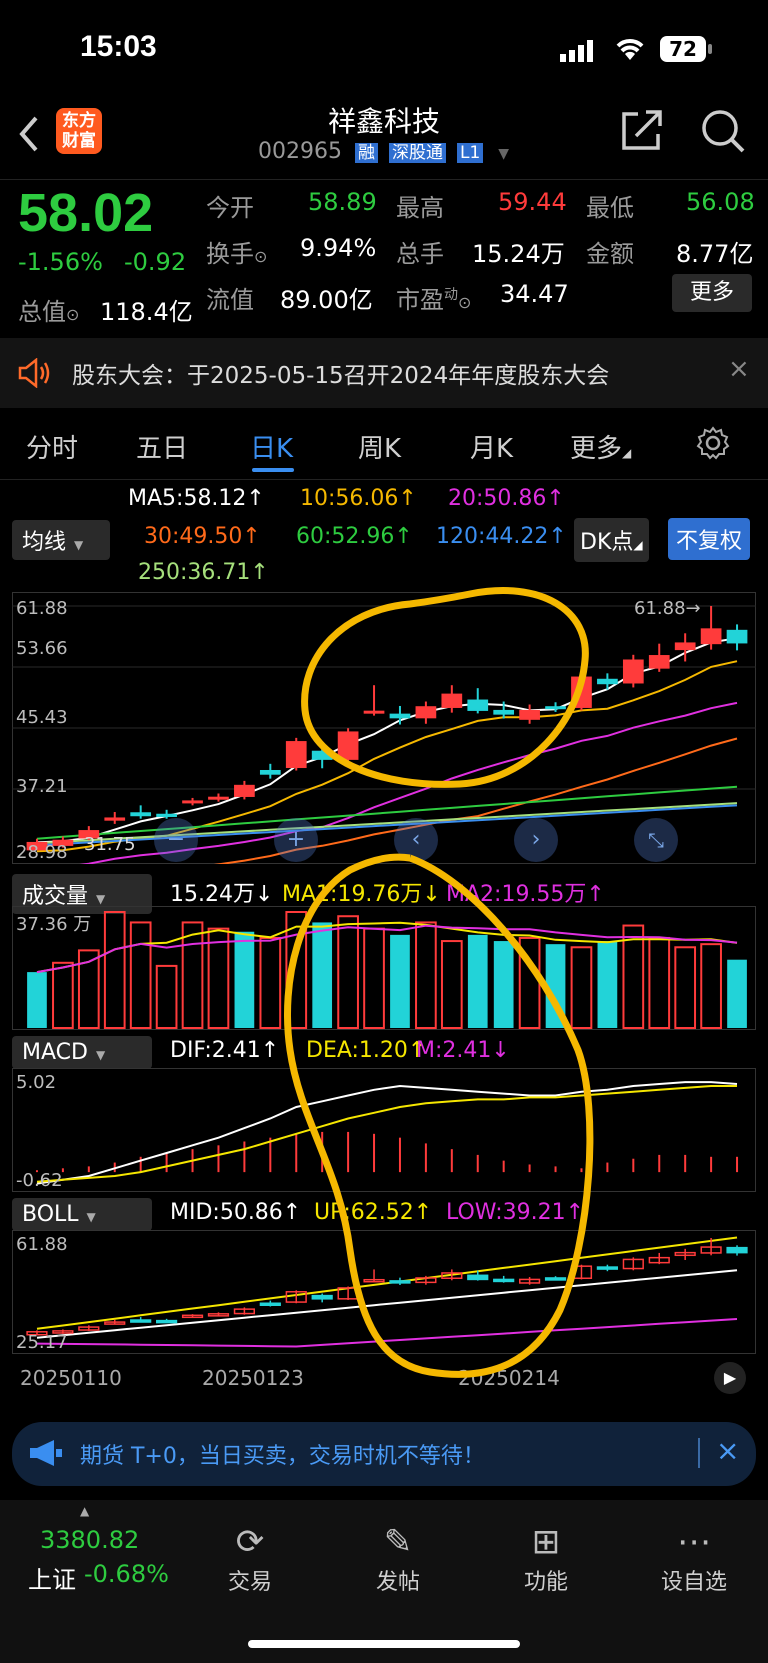 The width and height of the screenshot is (768, 1663). I want to click on ad-banner: 期货 T+0，当日买卖，交易时机不等待！ ×, so click(384, 1454).